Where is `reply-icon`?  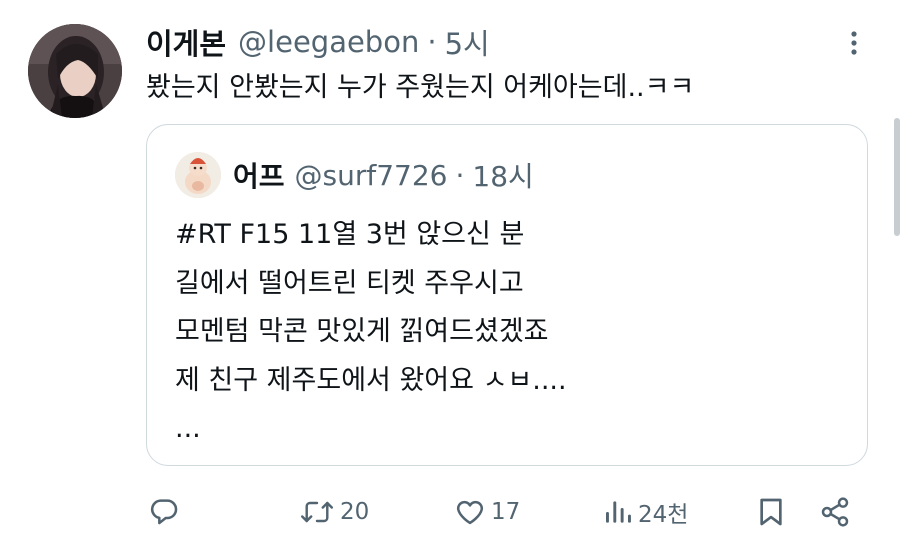
reply-icon is located at coordinates (164, 512).